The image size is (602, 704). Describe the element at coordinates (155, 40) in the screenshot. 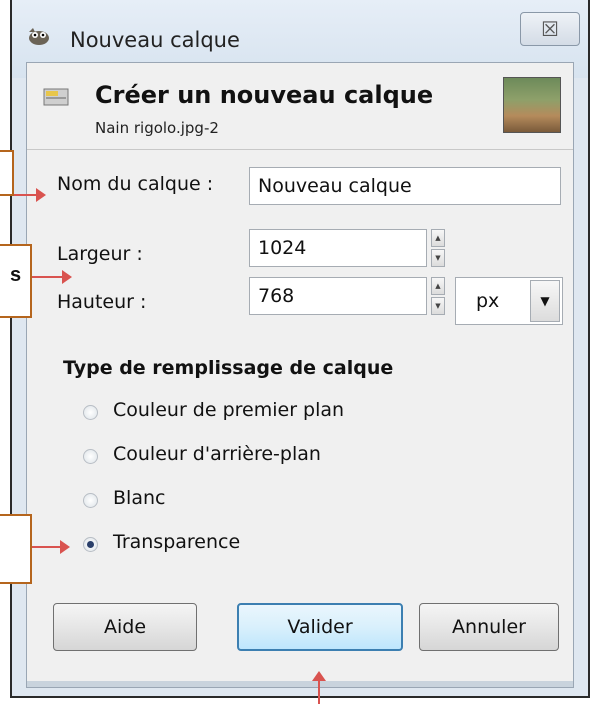

I see `window-title: Nouveau calque` at that location.